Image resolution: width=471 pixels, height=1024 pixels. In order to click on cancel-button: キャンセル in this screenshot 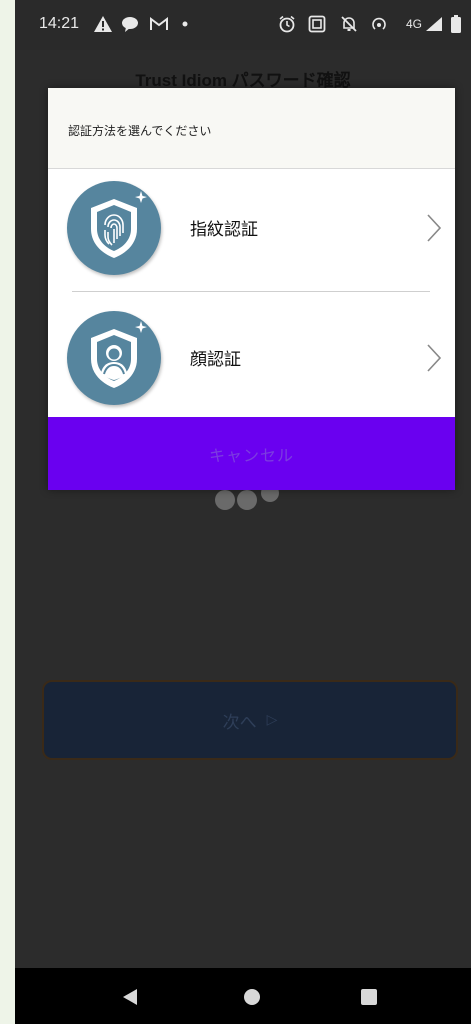, I will do `click(251, 453)`.